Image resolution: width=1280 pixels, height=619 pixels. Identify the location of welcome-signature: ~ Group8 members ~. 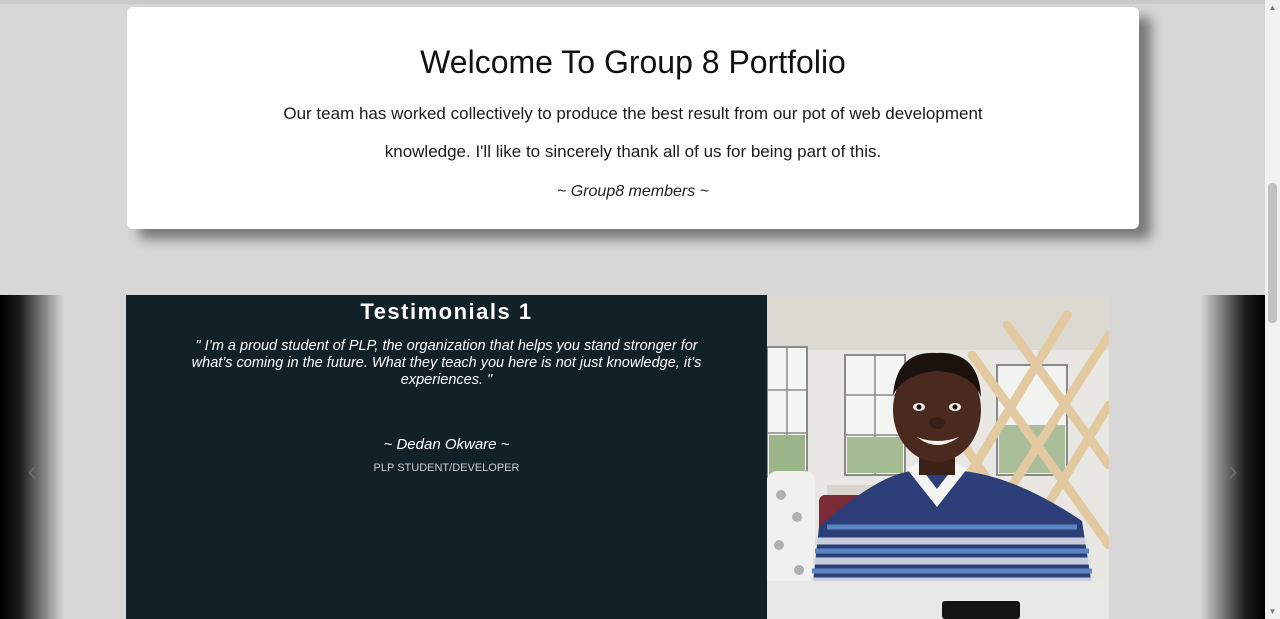
(633, 191).